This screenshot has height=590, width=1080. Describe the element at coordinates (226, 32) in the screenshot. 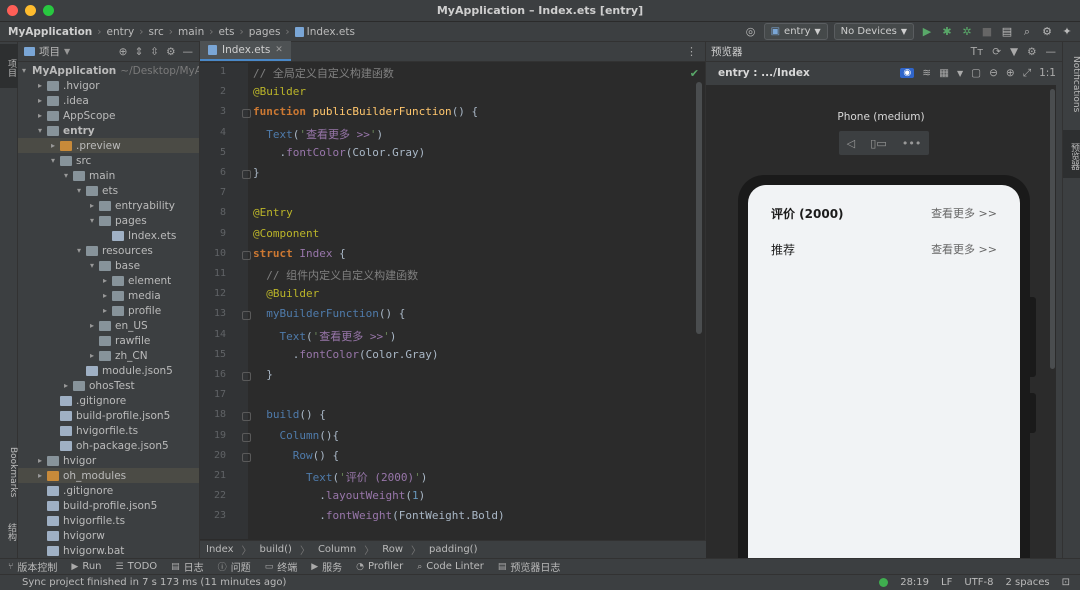

I see `breadcrumb-item: ets` at that location.